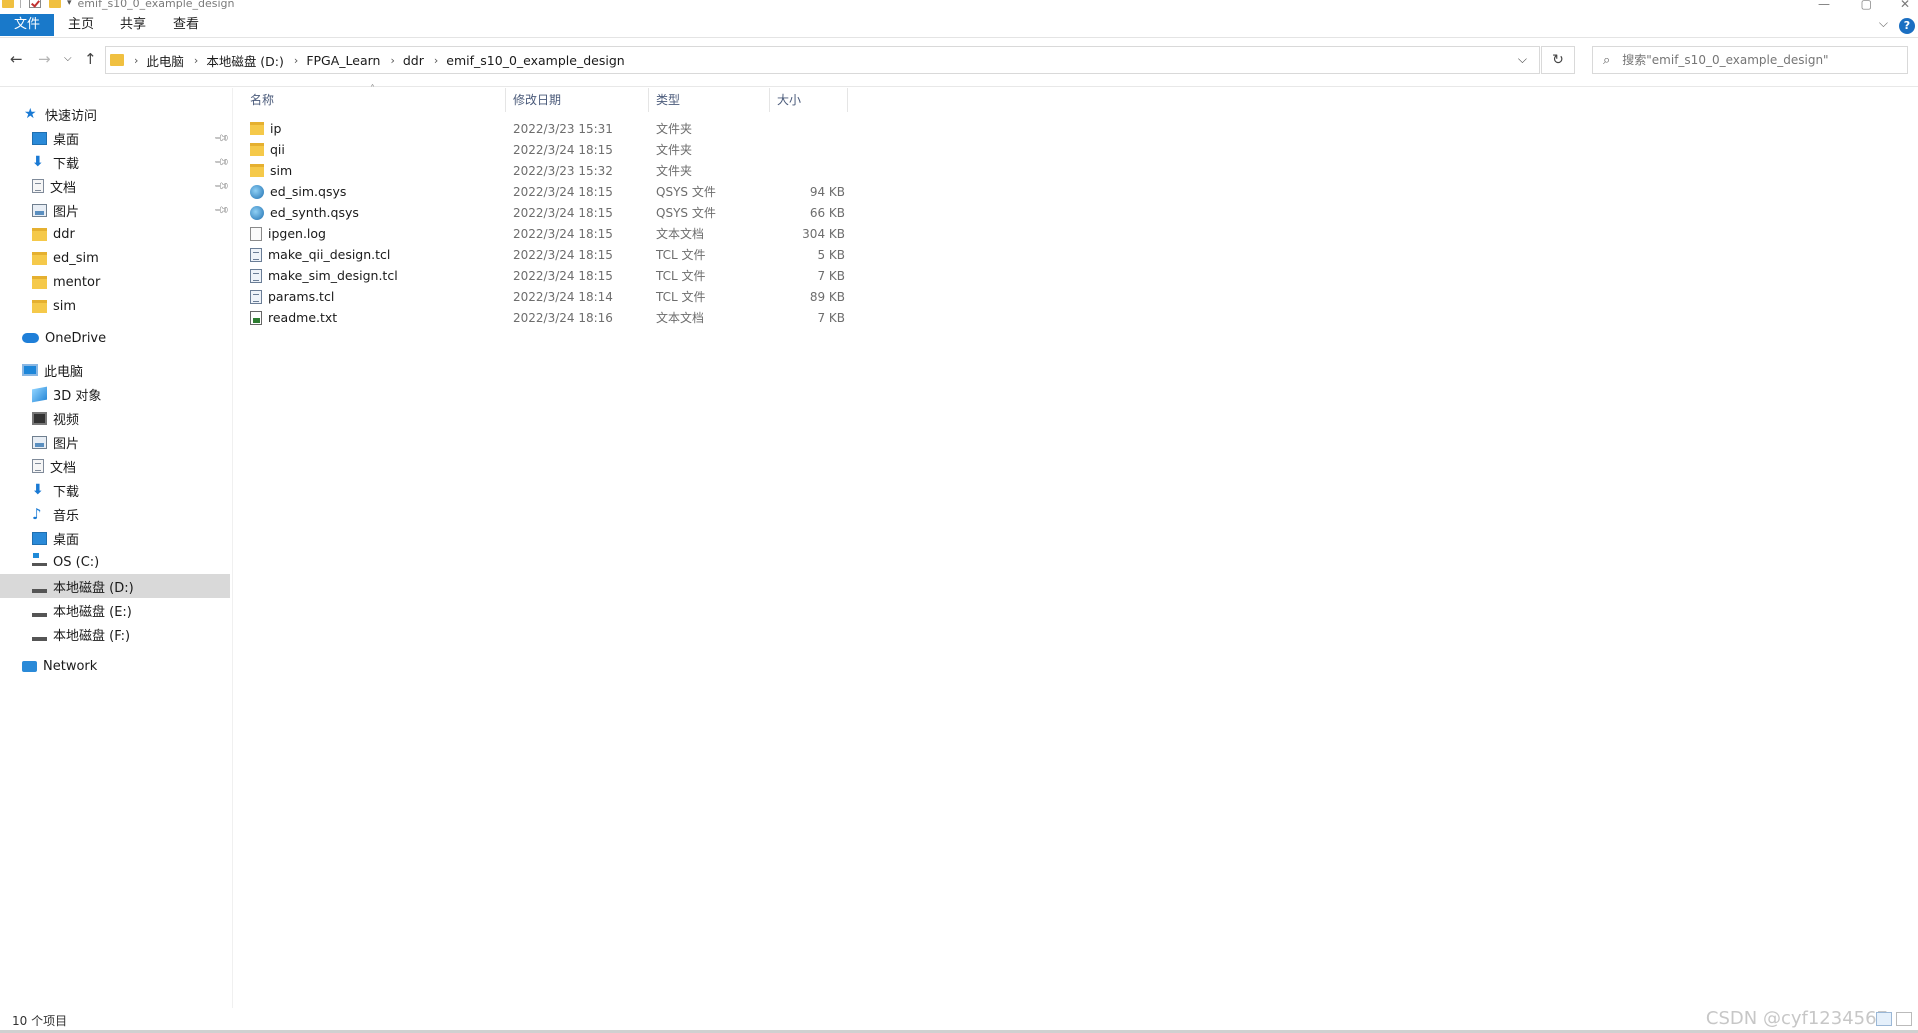 Image resolution: width=1918 pixels, height=1033 pixels. I want to click on sidebar-item-sim: sim, so click(115, 306).